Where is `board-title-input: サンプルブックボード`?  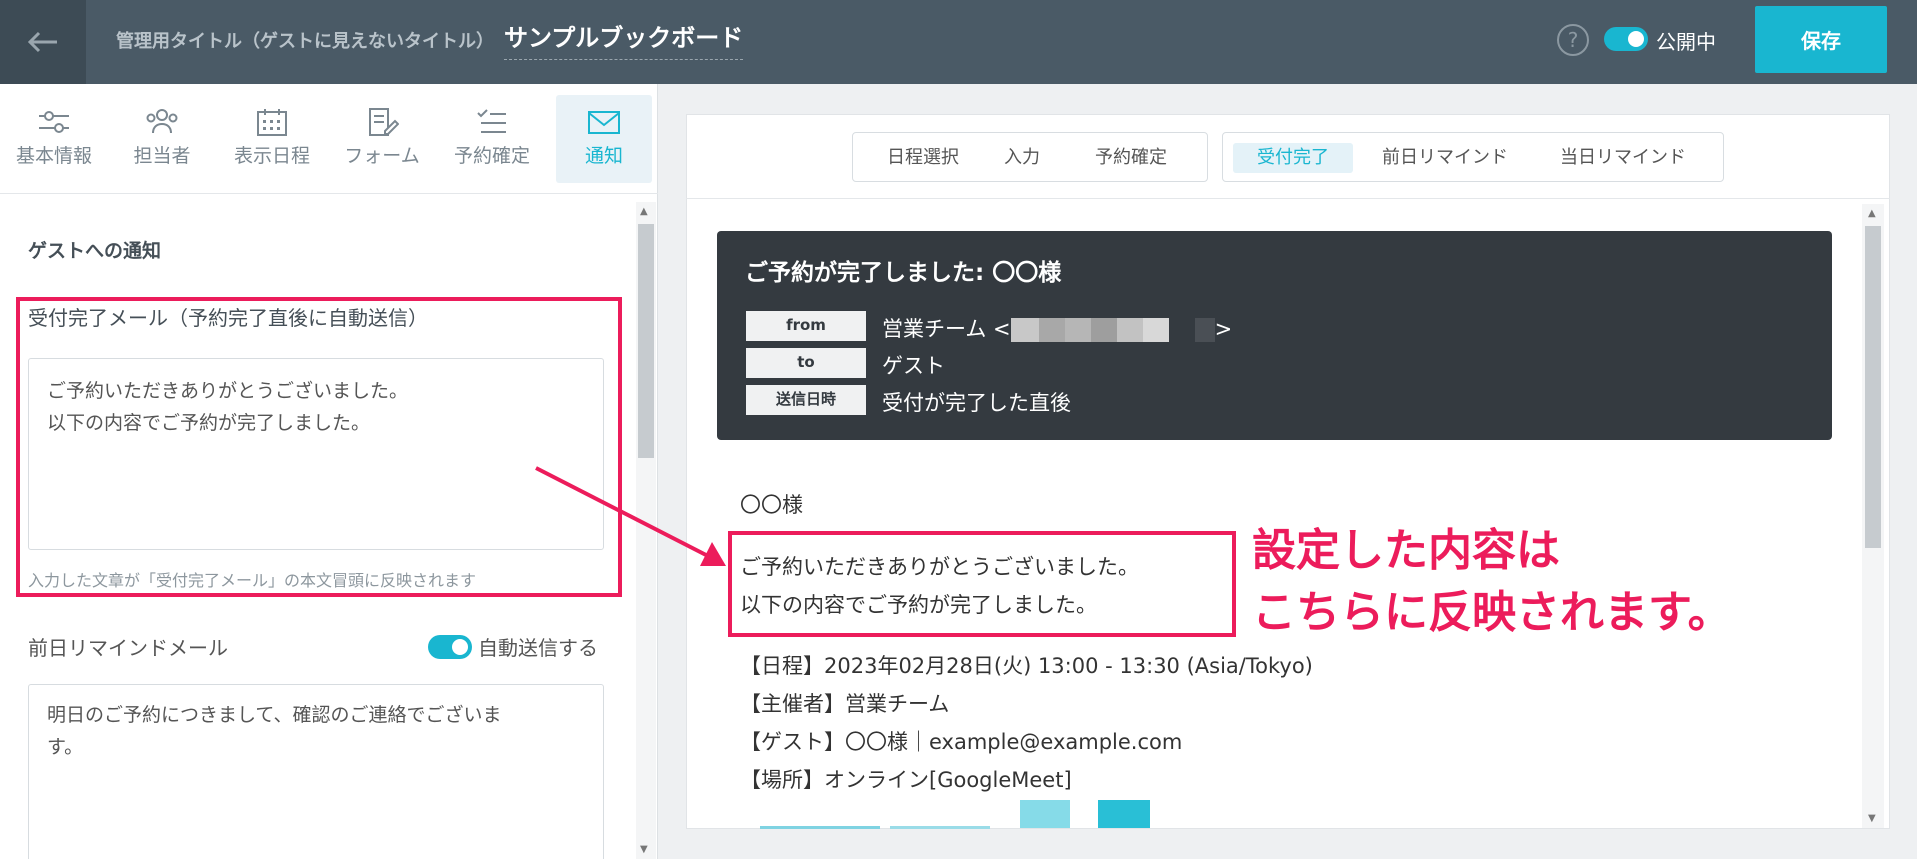 board-title-input: サンプルブックボード is located at coordinates (624, 39).